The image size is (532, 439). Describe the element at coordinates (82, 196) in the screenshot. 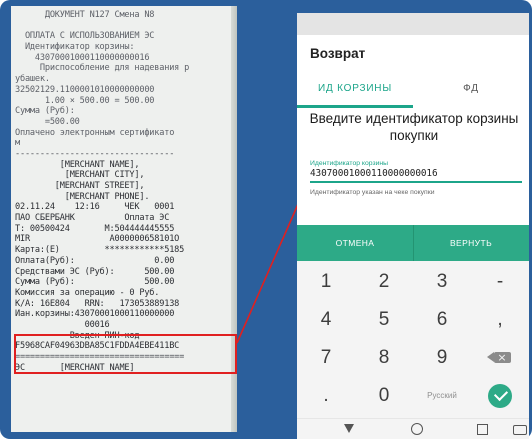

I see `receipt-line: [MERCHANT PHONE].` at that location.